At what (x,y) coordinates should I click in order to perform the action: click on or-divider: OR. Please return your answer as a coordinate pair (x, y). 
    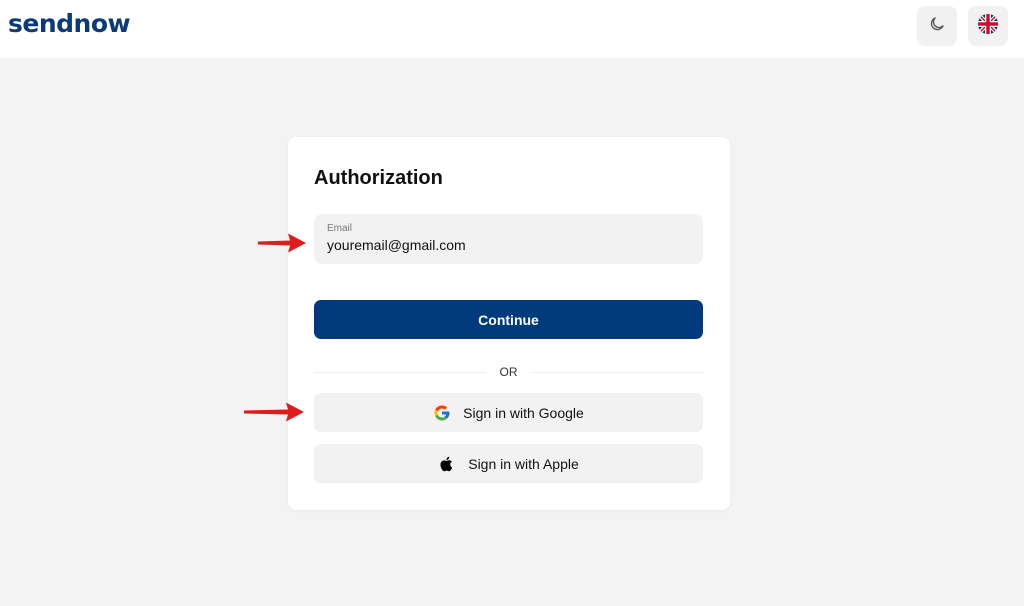
    Looking at the image, I should click on (508, 372).